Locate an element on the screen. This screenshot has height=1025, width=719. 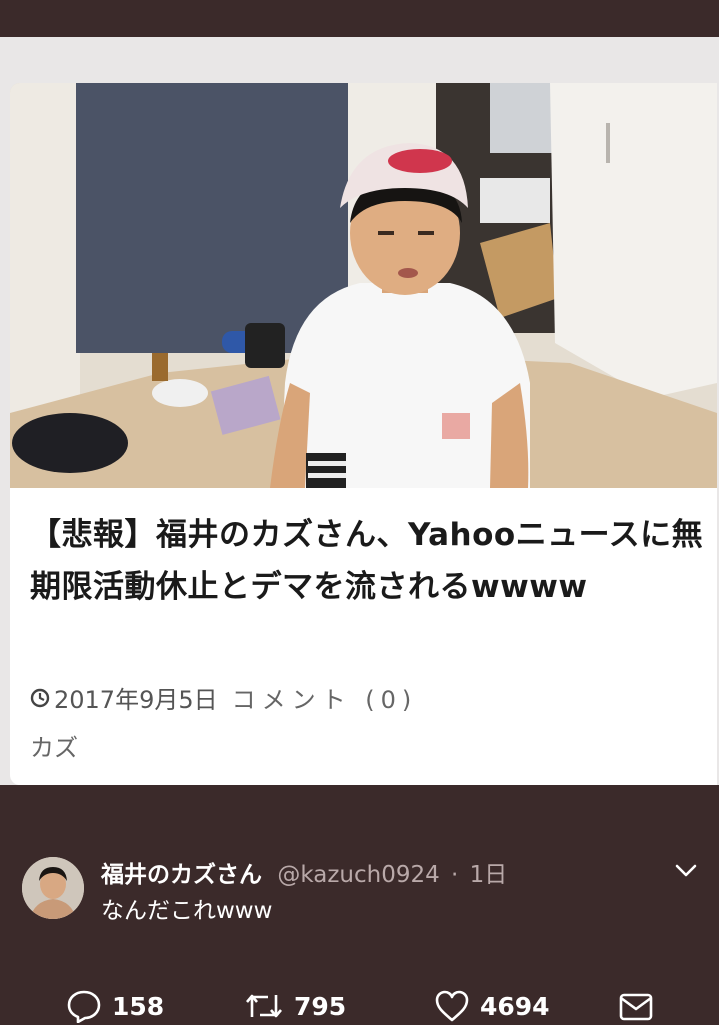
like-button: 4694 is located at coordinates (492, 1006).